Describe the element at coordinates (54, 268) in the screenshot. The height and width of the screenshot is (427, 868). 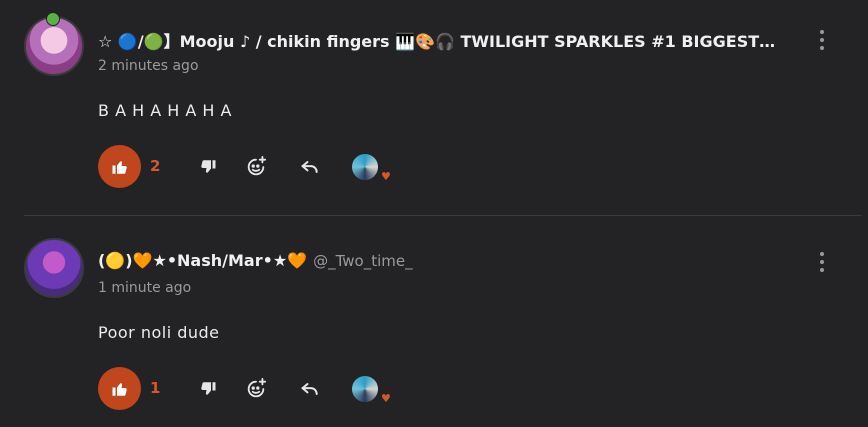
I see `avatar` at that location.